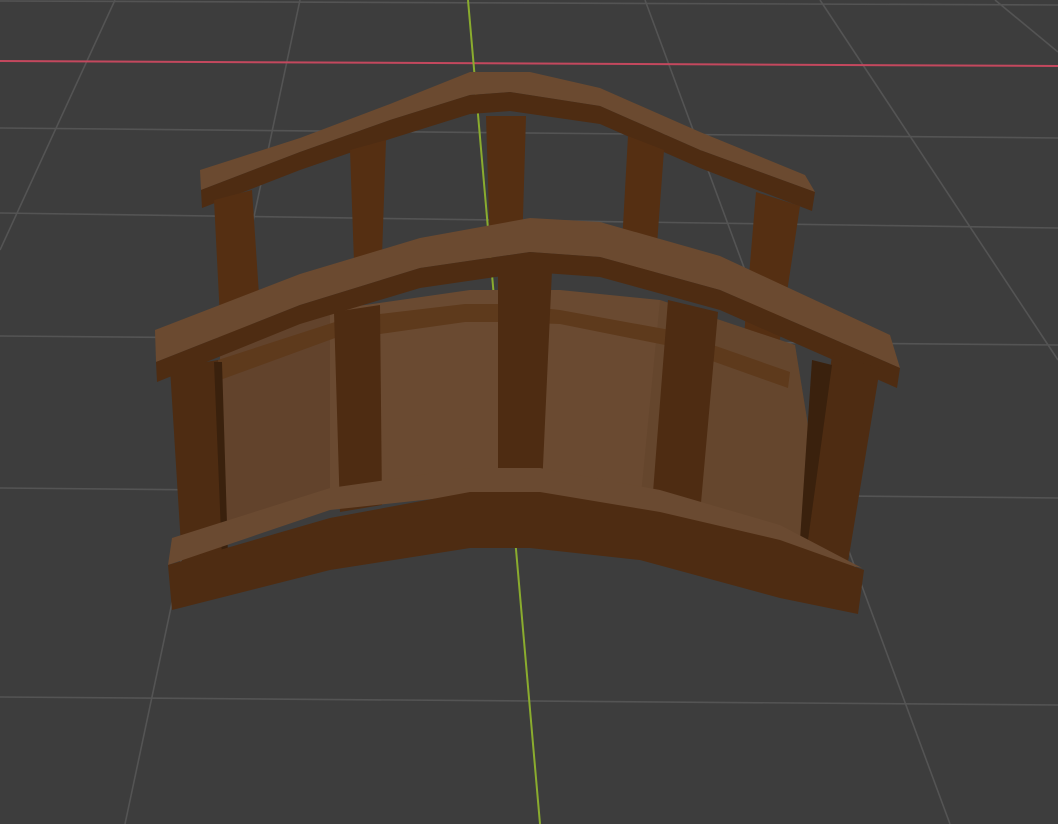 The image size is (1058, 824). What do you see at coordinates (368, 201) in the screenshot?
I see `back-post` at bounding box center [368, 201].